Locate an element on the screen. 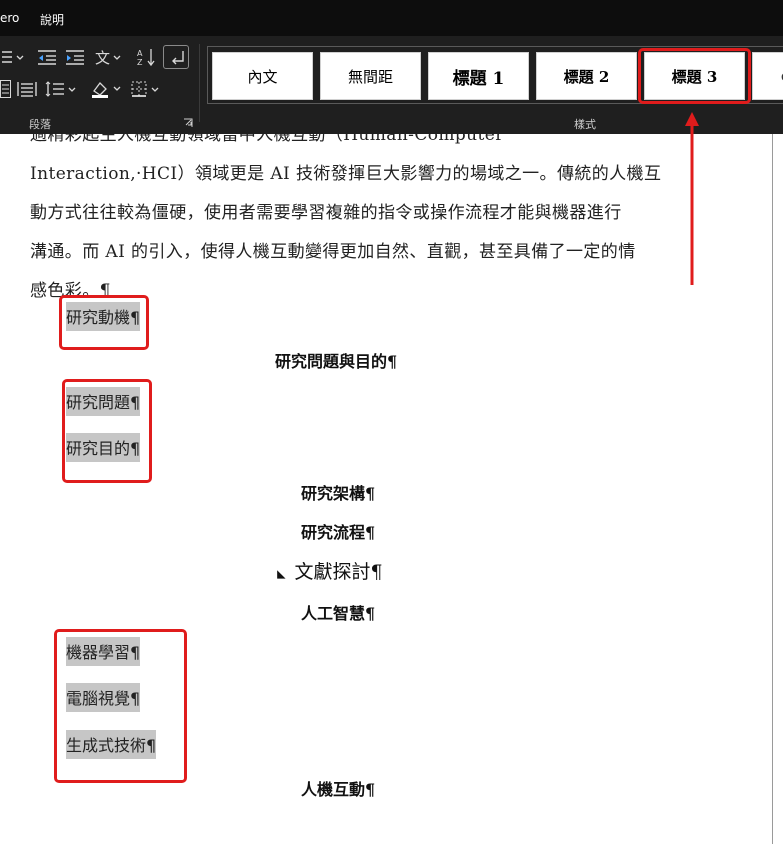  line-spacing-button is located at coordinates (61, 89).